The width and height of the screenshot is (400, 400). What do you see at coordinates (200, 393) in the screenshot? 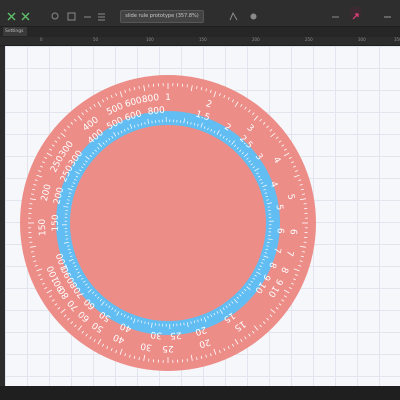
I see `status-bar` at bounding box center [200, 393].